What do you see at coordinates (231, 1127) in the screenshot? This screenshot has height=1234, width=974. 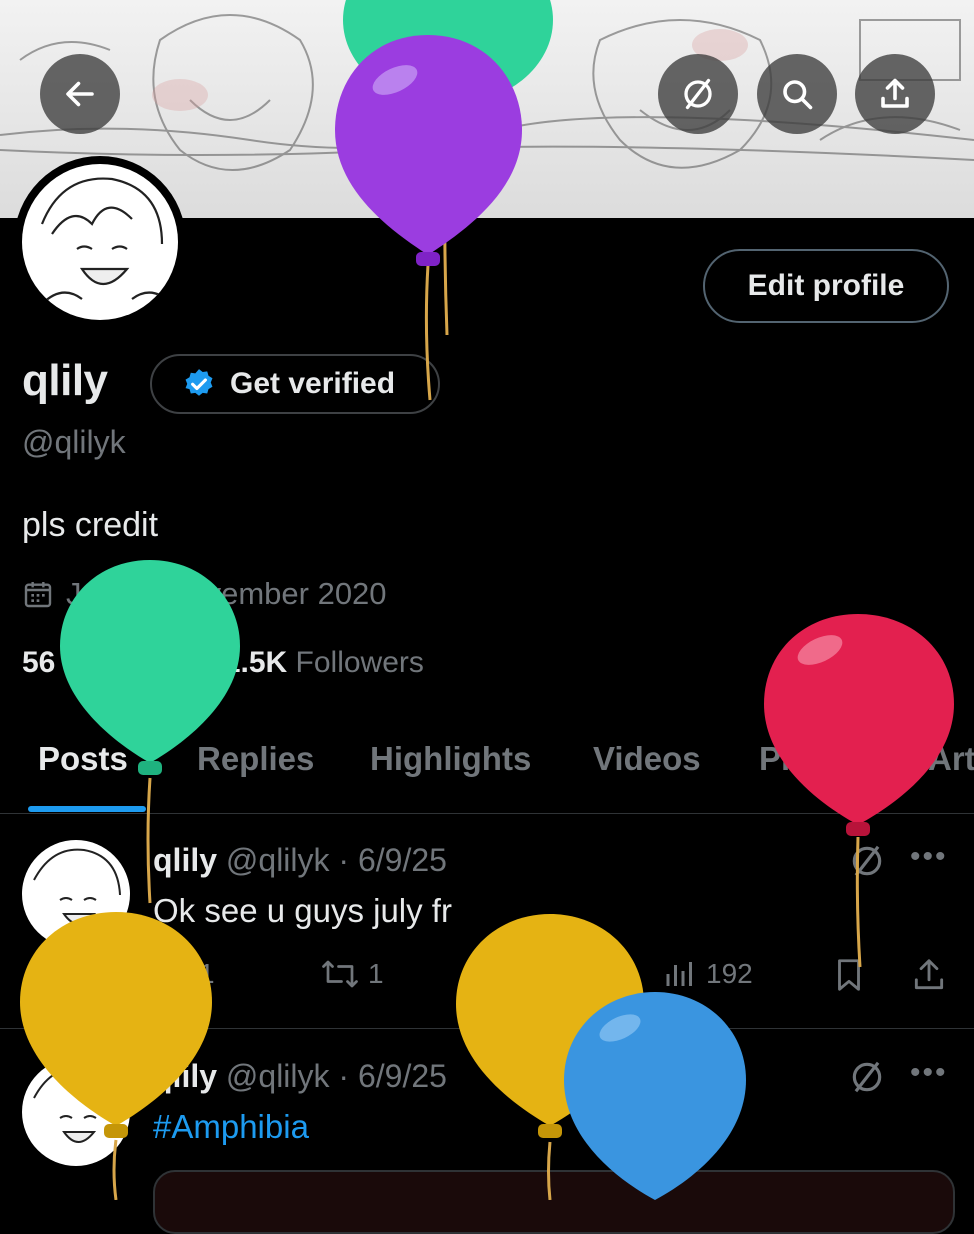 I see `post-hashtag-link: #Amphibia` at bounding box center [231, 1127].